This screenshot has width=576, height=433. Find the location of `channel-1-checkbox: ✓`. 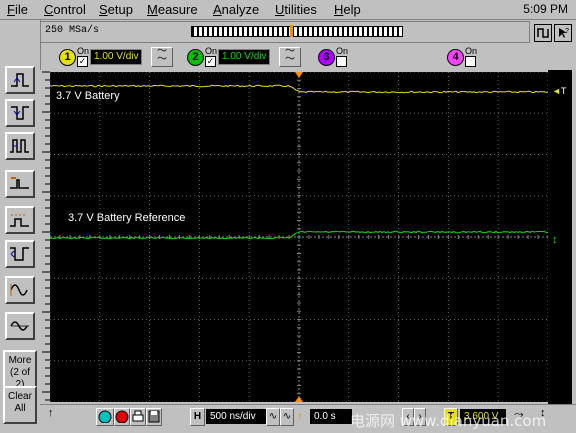

channel-1-checkbox: ✓ is located at coordinates (82, 61).